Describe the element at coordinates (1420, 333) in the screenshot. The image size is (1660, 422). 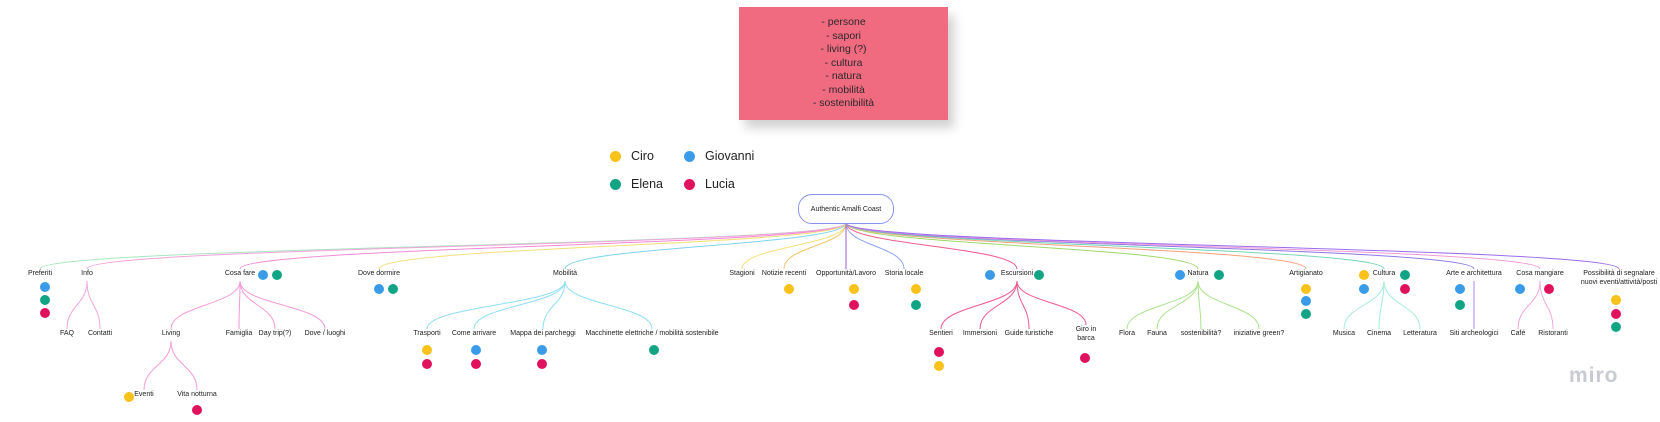
I see `node-letteratura: Letteratura` at that location.